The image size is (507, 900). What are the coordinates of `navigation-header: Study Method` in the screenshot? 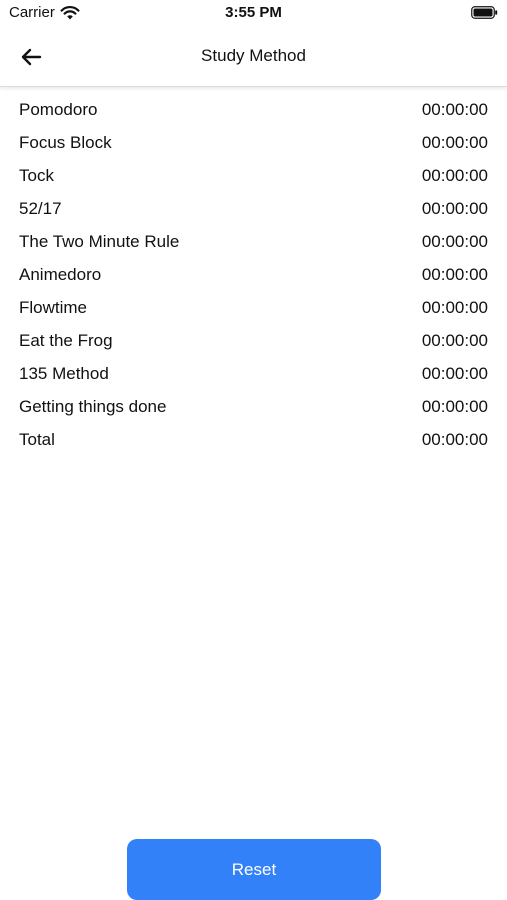 It's located at (253, 57).